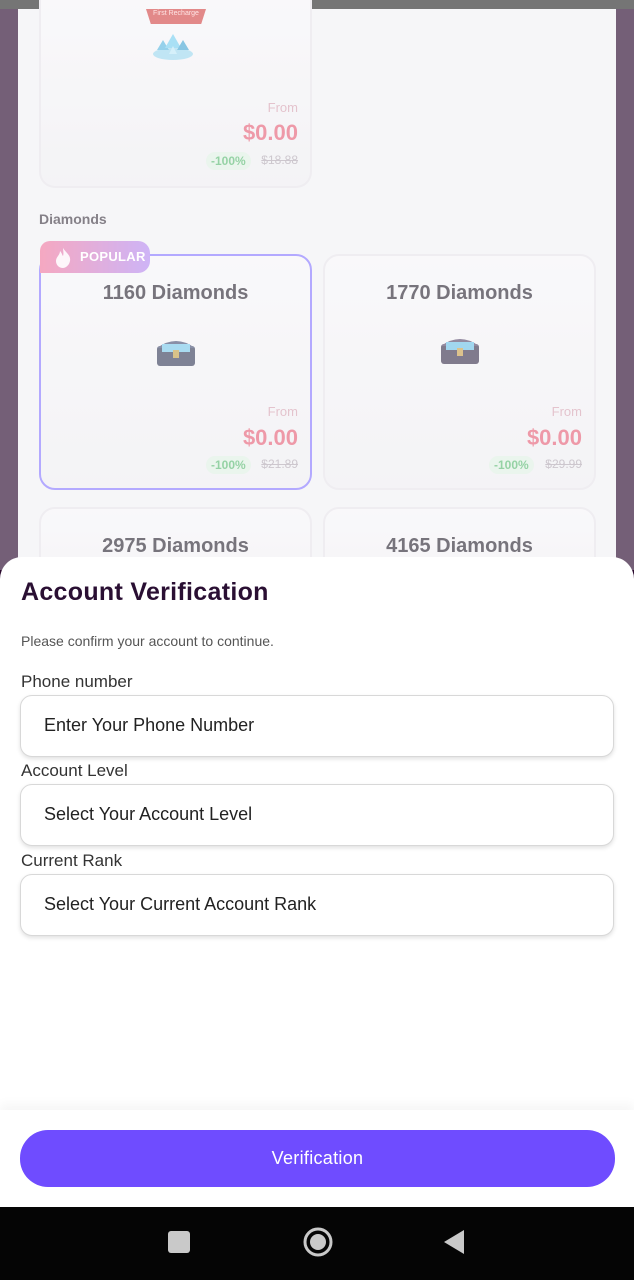  What do you see at coordinates (317, 905) in the screenshot?
I see `current-rank-select: Select Your Current Account Rank` at bounding box center [317, 905].